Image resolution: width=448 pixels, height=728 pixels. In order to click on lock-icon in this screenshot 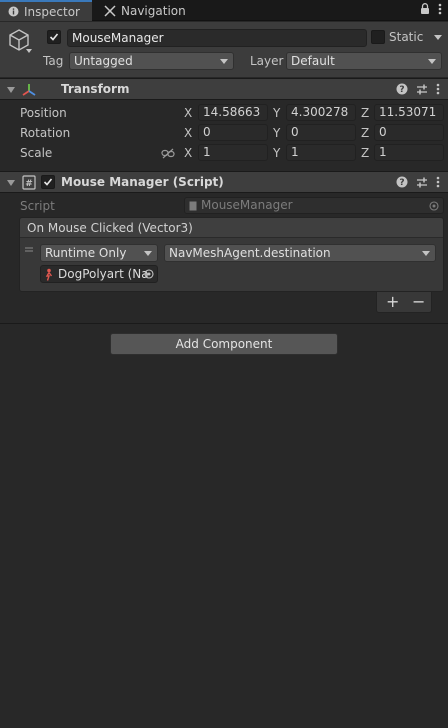, I will do `click(425, 9)`.